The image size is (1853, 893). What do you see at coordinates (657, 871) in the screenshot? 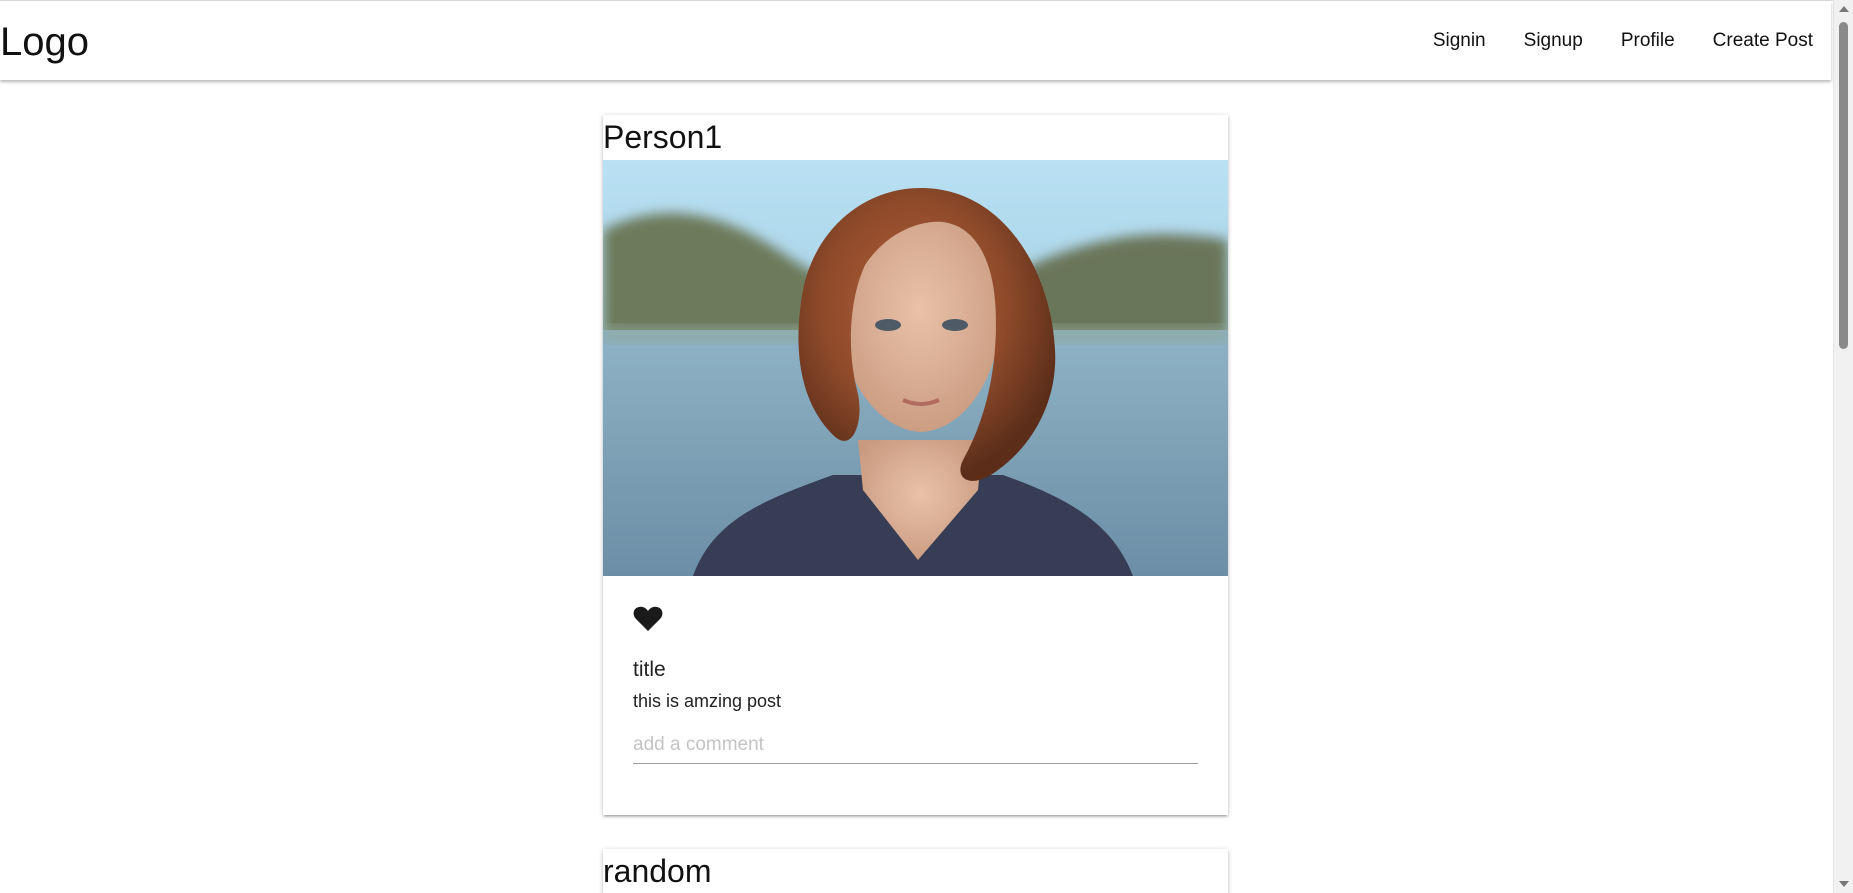
I see `post-author: random` at bounding box center [657, 871].